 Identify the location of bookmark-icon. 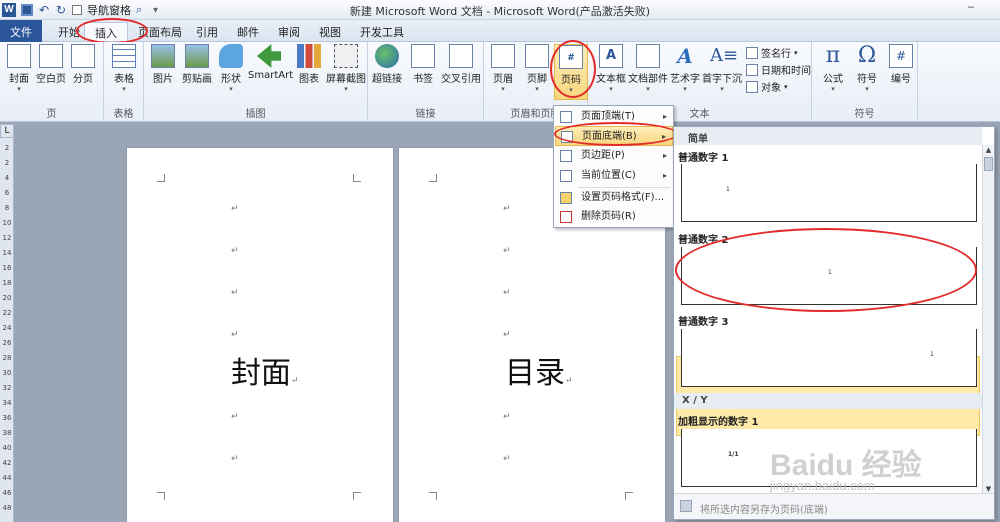
(423, 56).